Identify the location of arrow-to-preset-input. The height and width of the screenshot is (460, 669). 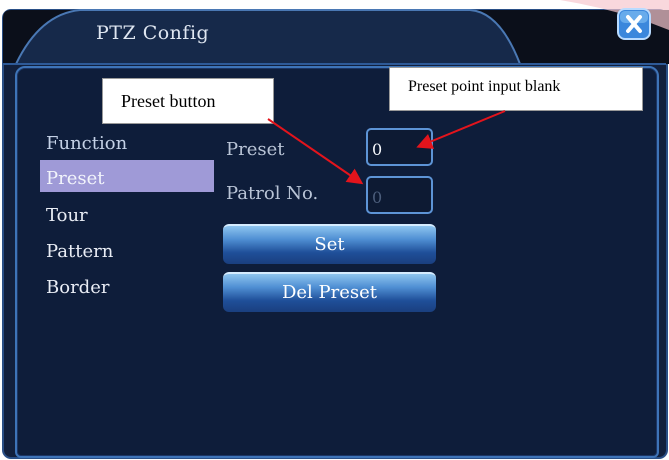
(461, 129).